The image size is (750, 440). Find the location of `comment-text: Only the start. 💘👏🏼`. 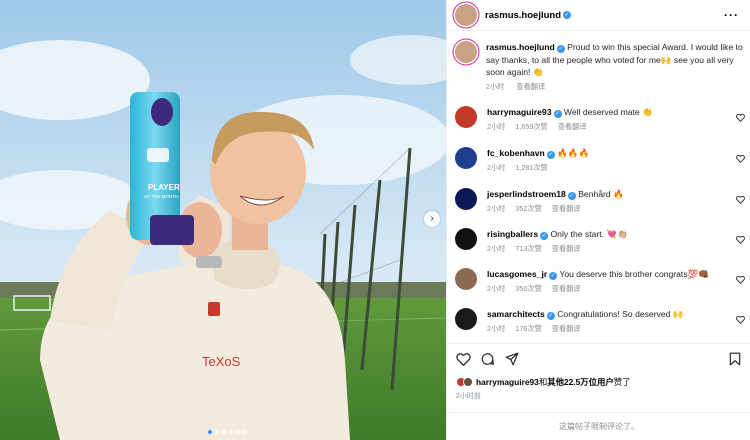

comment-text: Only the start. 💘👏🏼 is located at coordinates (589, 234).